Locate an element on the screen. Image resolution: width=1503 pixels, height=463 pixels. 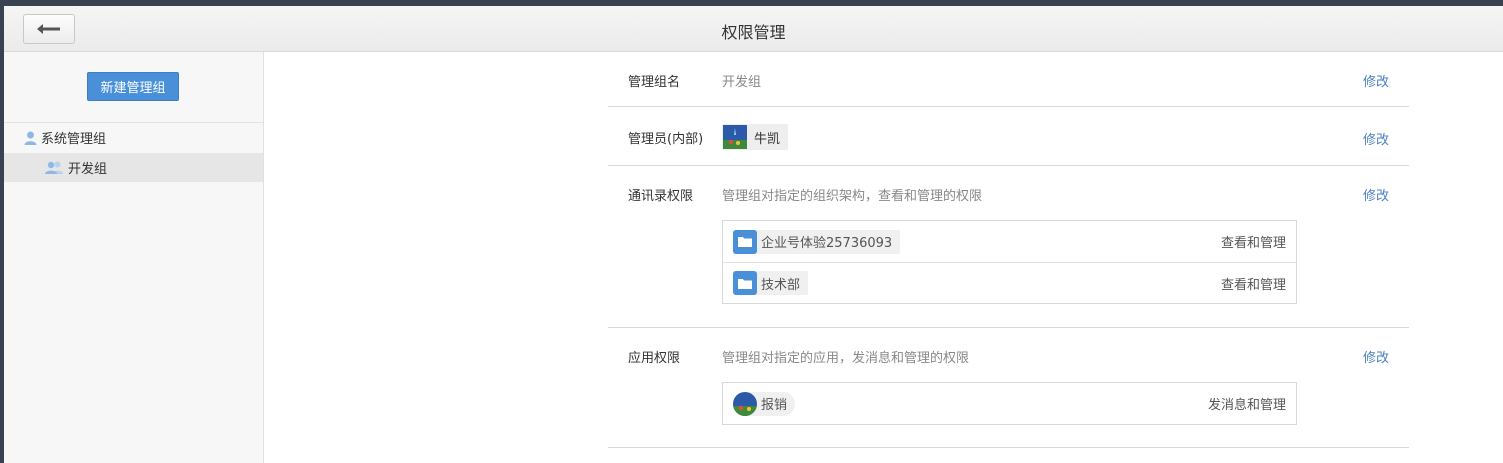
top-bar: 权限管理 is located at coordinates (753, 29).